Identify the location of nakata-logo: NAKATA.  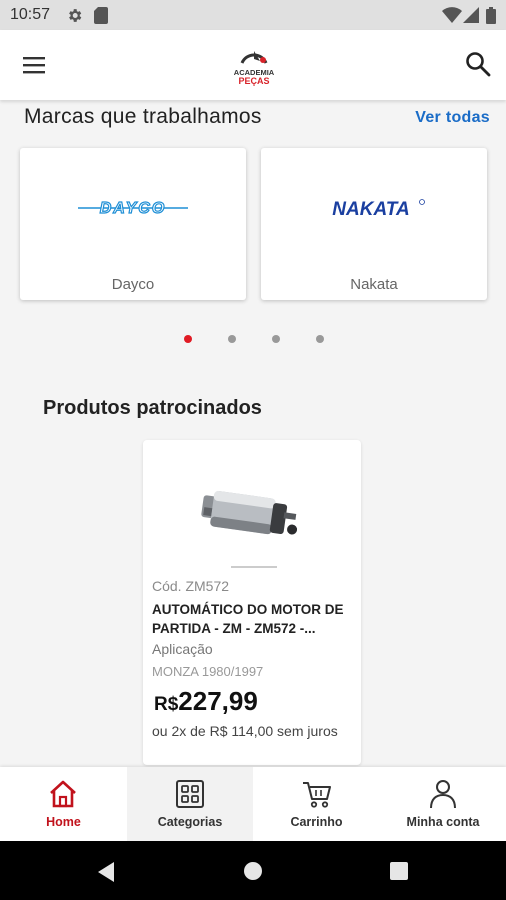
(374, 208).